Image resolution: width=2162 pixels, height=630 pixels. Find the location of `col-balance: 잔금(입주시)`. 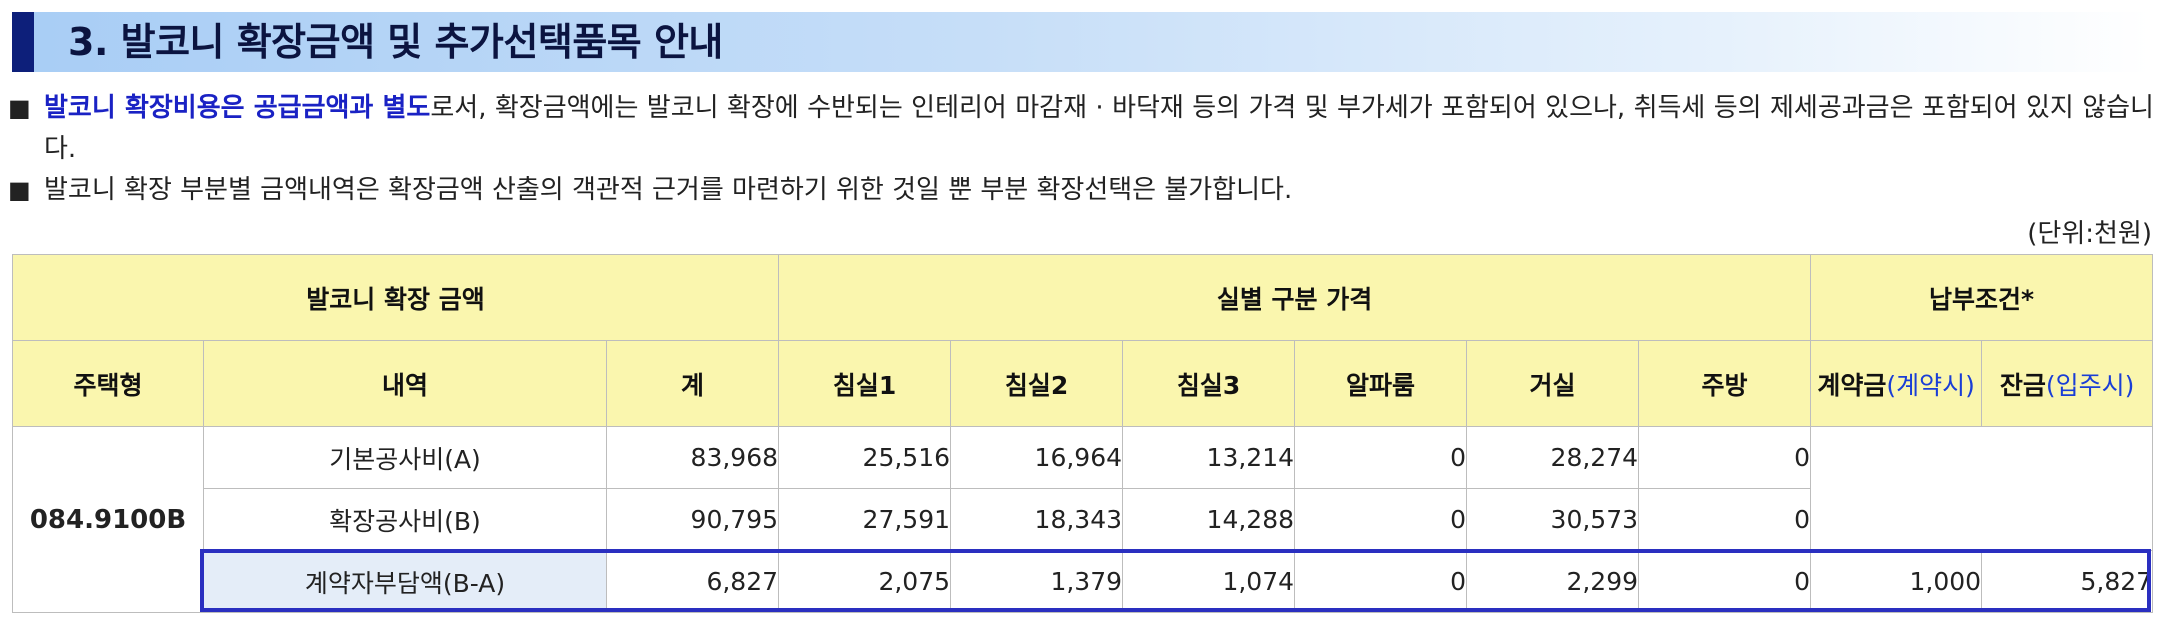

col-balance: 잔금(입주시) is located at coordinates (2067, 383).